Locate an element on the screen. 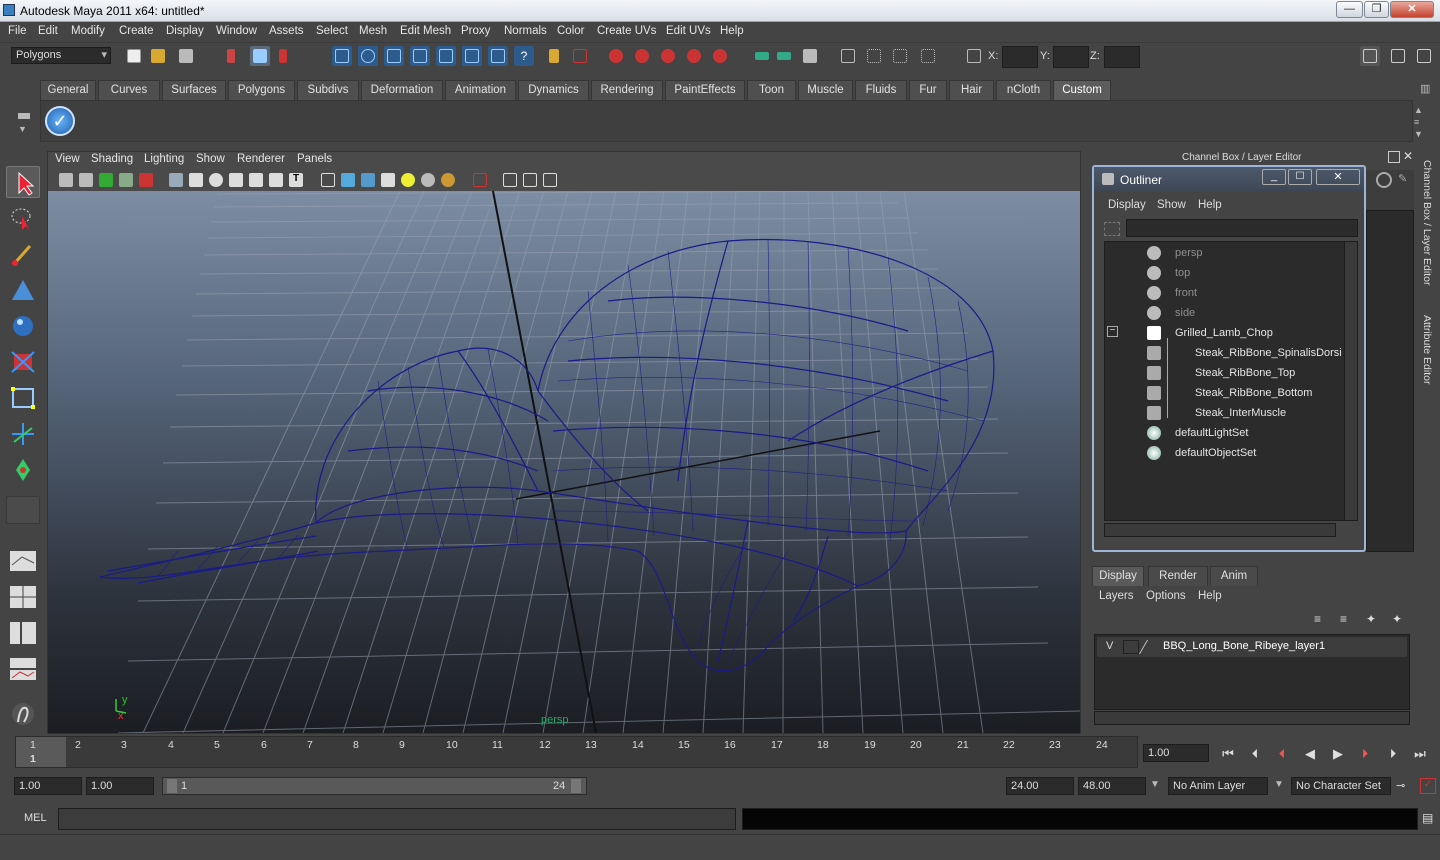  x-coordinate-field is located at coordinates (1020, 57).